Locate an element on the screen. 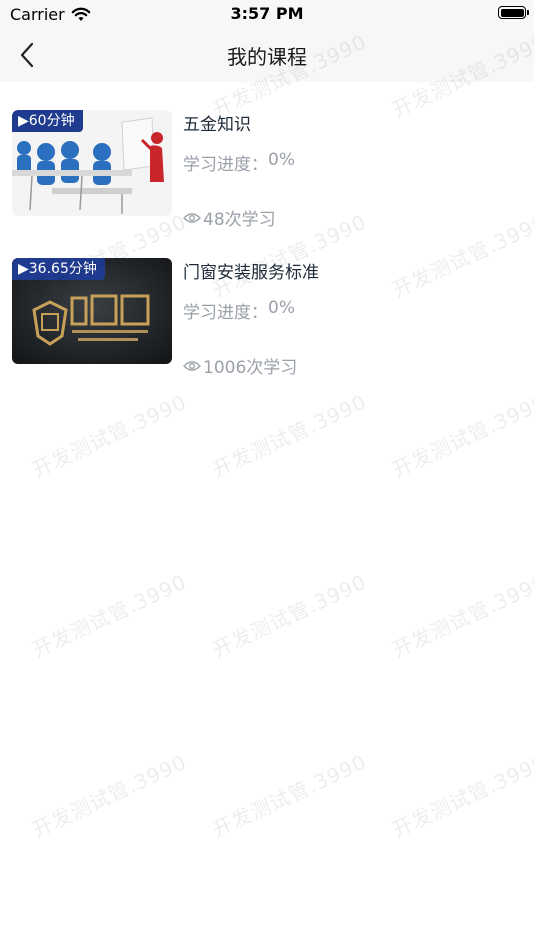  course-views: 1006次学习 is located at coordinates (240, 365).